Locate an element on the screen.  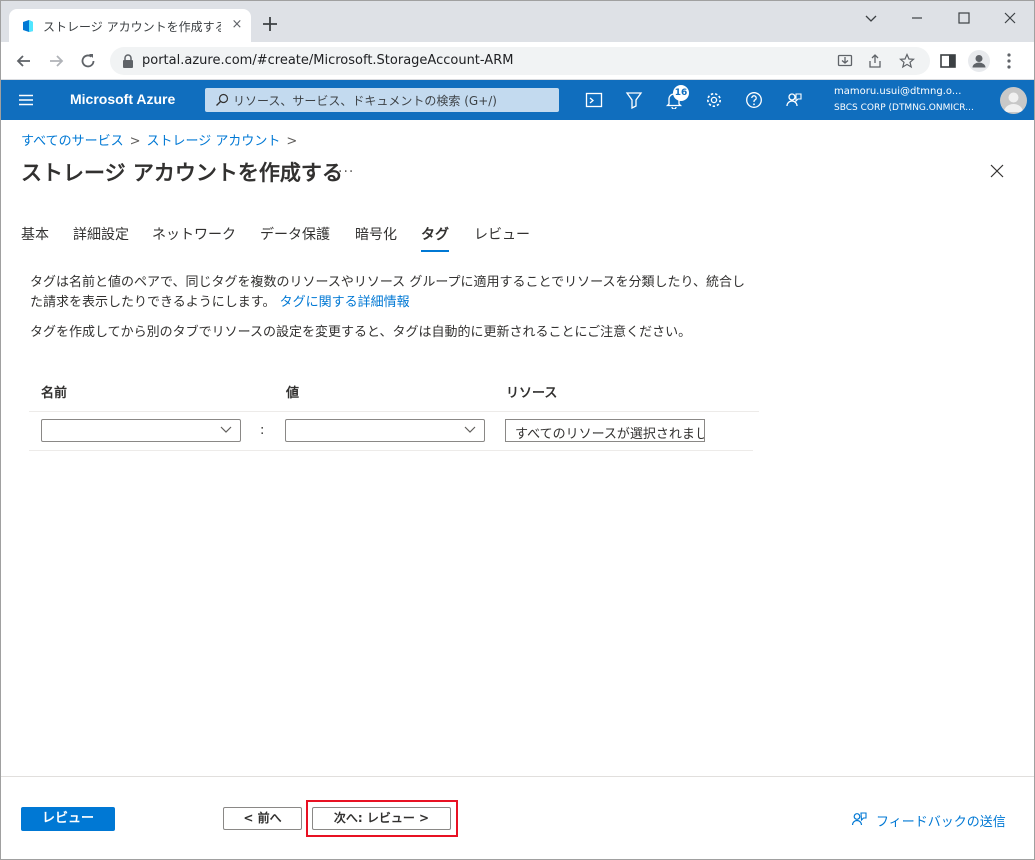
user-avatar-icon is located at coordinates (1013, 102).